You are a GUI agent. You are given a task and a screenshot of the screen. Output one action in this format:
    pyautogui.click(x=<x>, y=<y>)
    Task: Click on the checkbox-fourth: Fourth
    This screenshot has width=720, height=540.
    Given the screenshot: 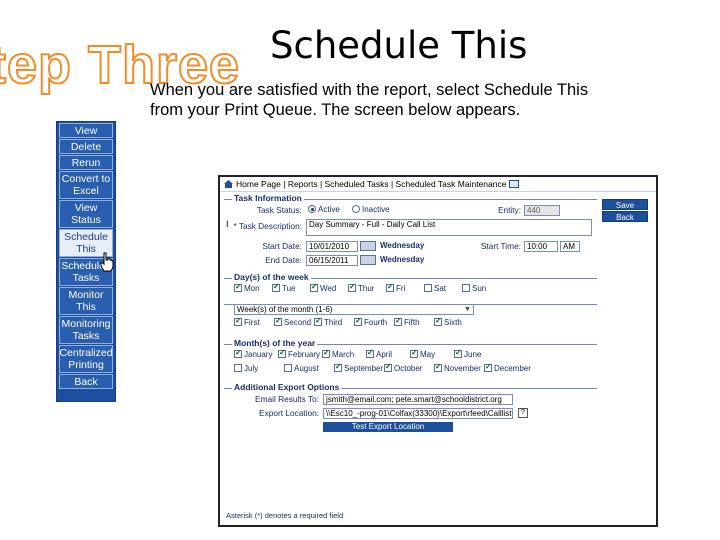 What is the action you would take?
    pyautogui.click(x=370, y=321)
    